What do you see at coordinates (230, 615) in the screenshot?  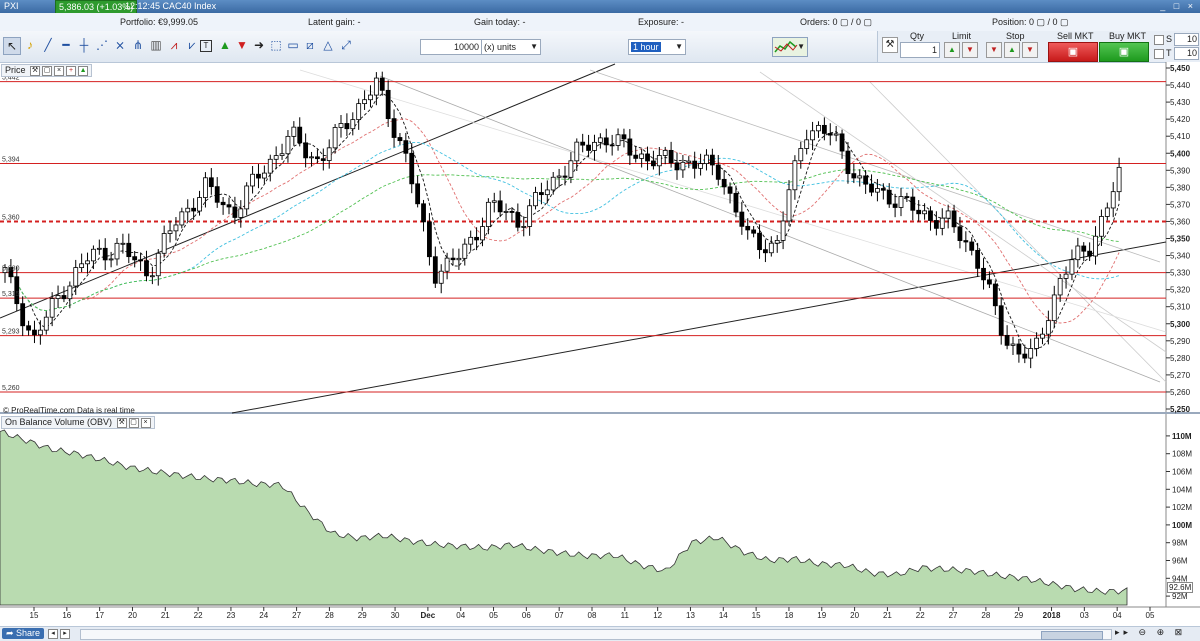 I see `x-tick-label: 23` at bounding box center [230, 615].